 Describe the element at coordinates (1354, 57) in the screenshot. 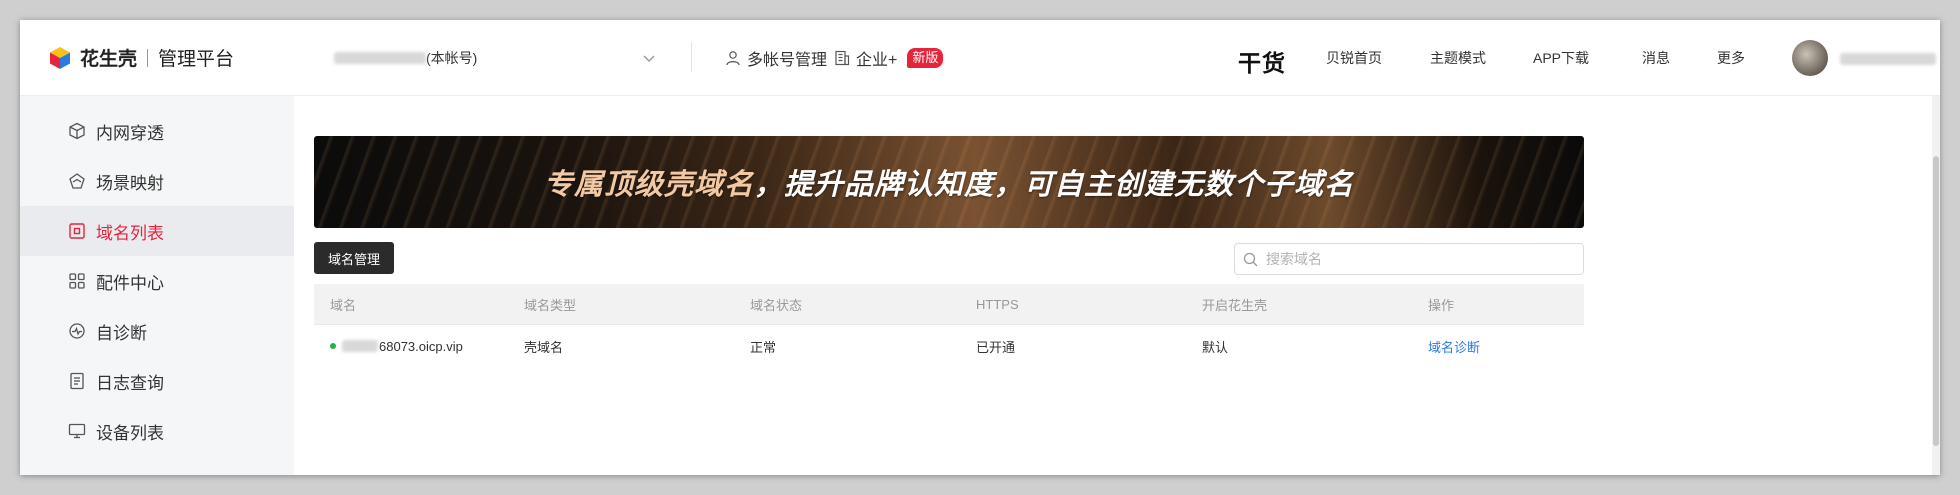

I see `menu-home: 贝锐首页` at that location.